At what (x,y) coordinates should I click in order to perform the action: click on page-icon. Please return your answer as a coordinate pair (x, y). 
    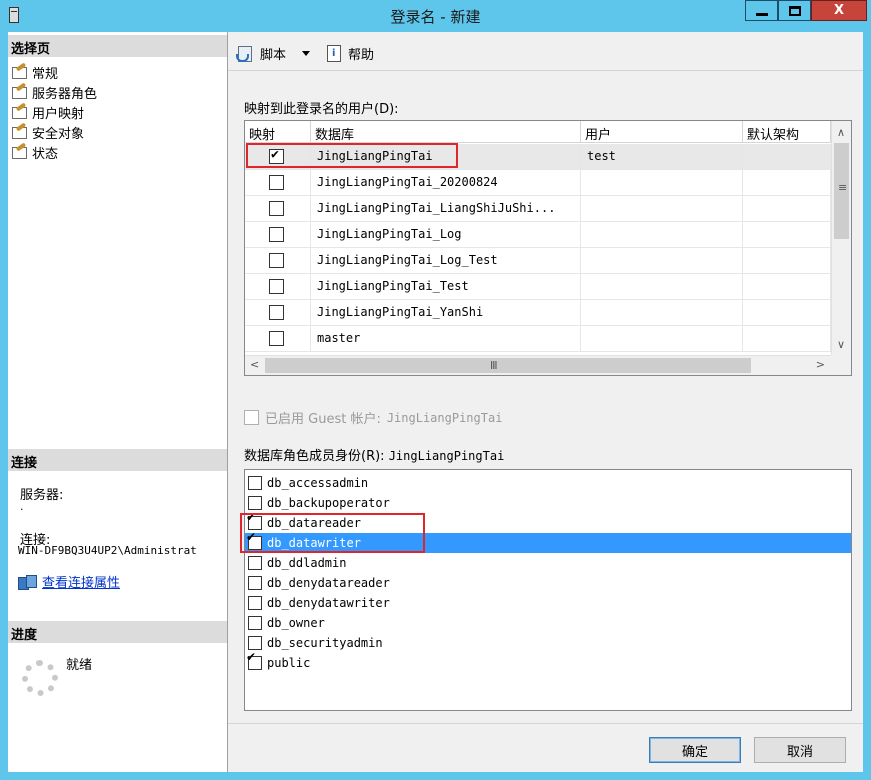
    Looking at the image, I should click on (20, 152).